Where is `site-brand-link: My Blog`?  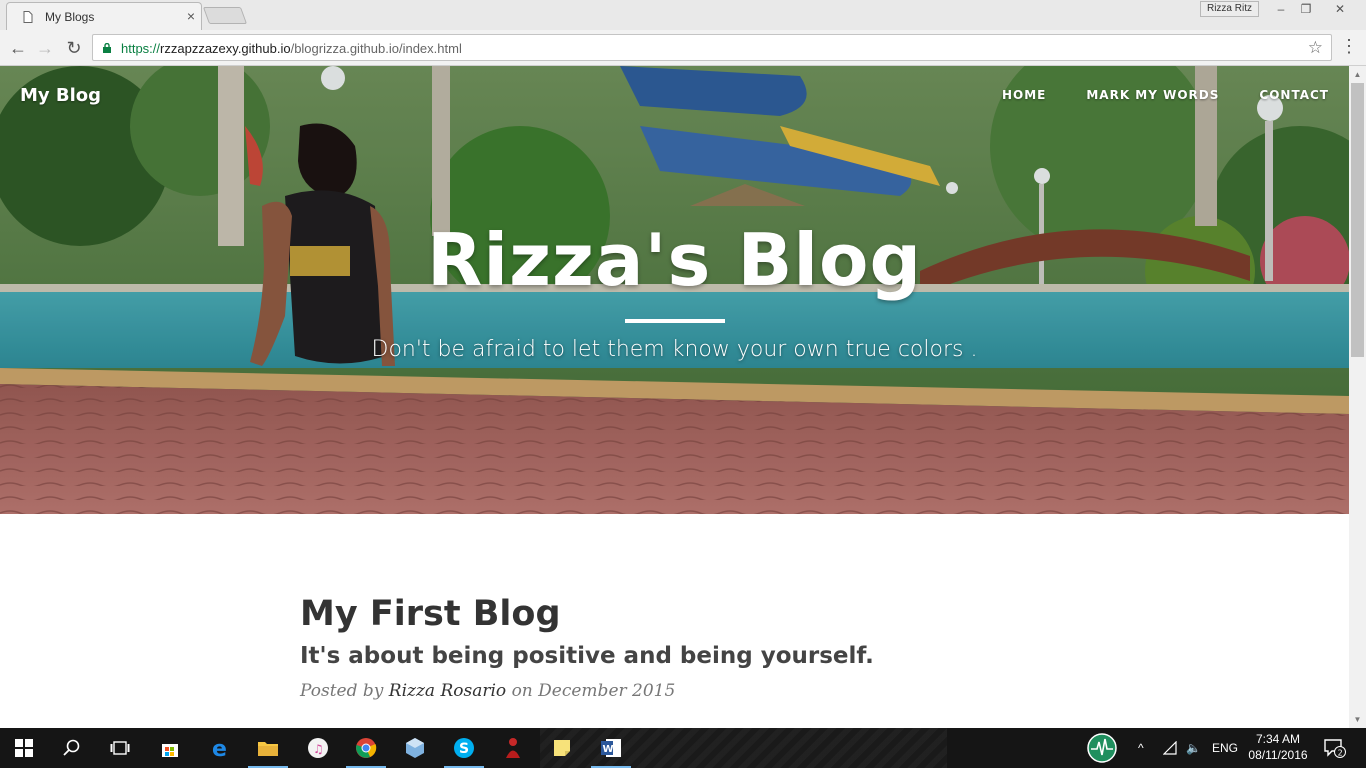 site-brand-link: My Blog is located at coordinates (60, 95).